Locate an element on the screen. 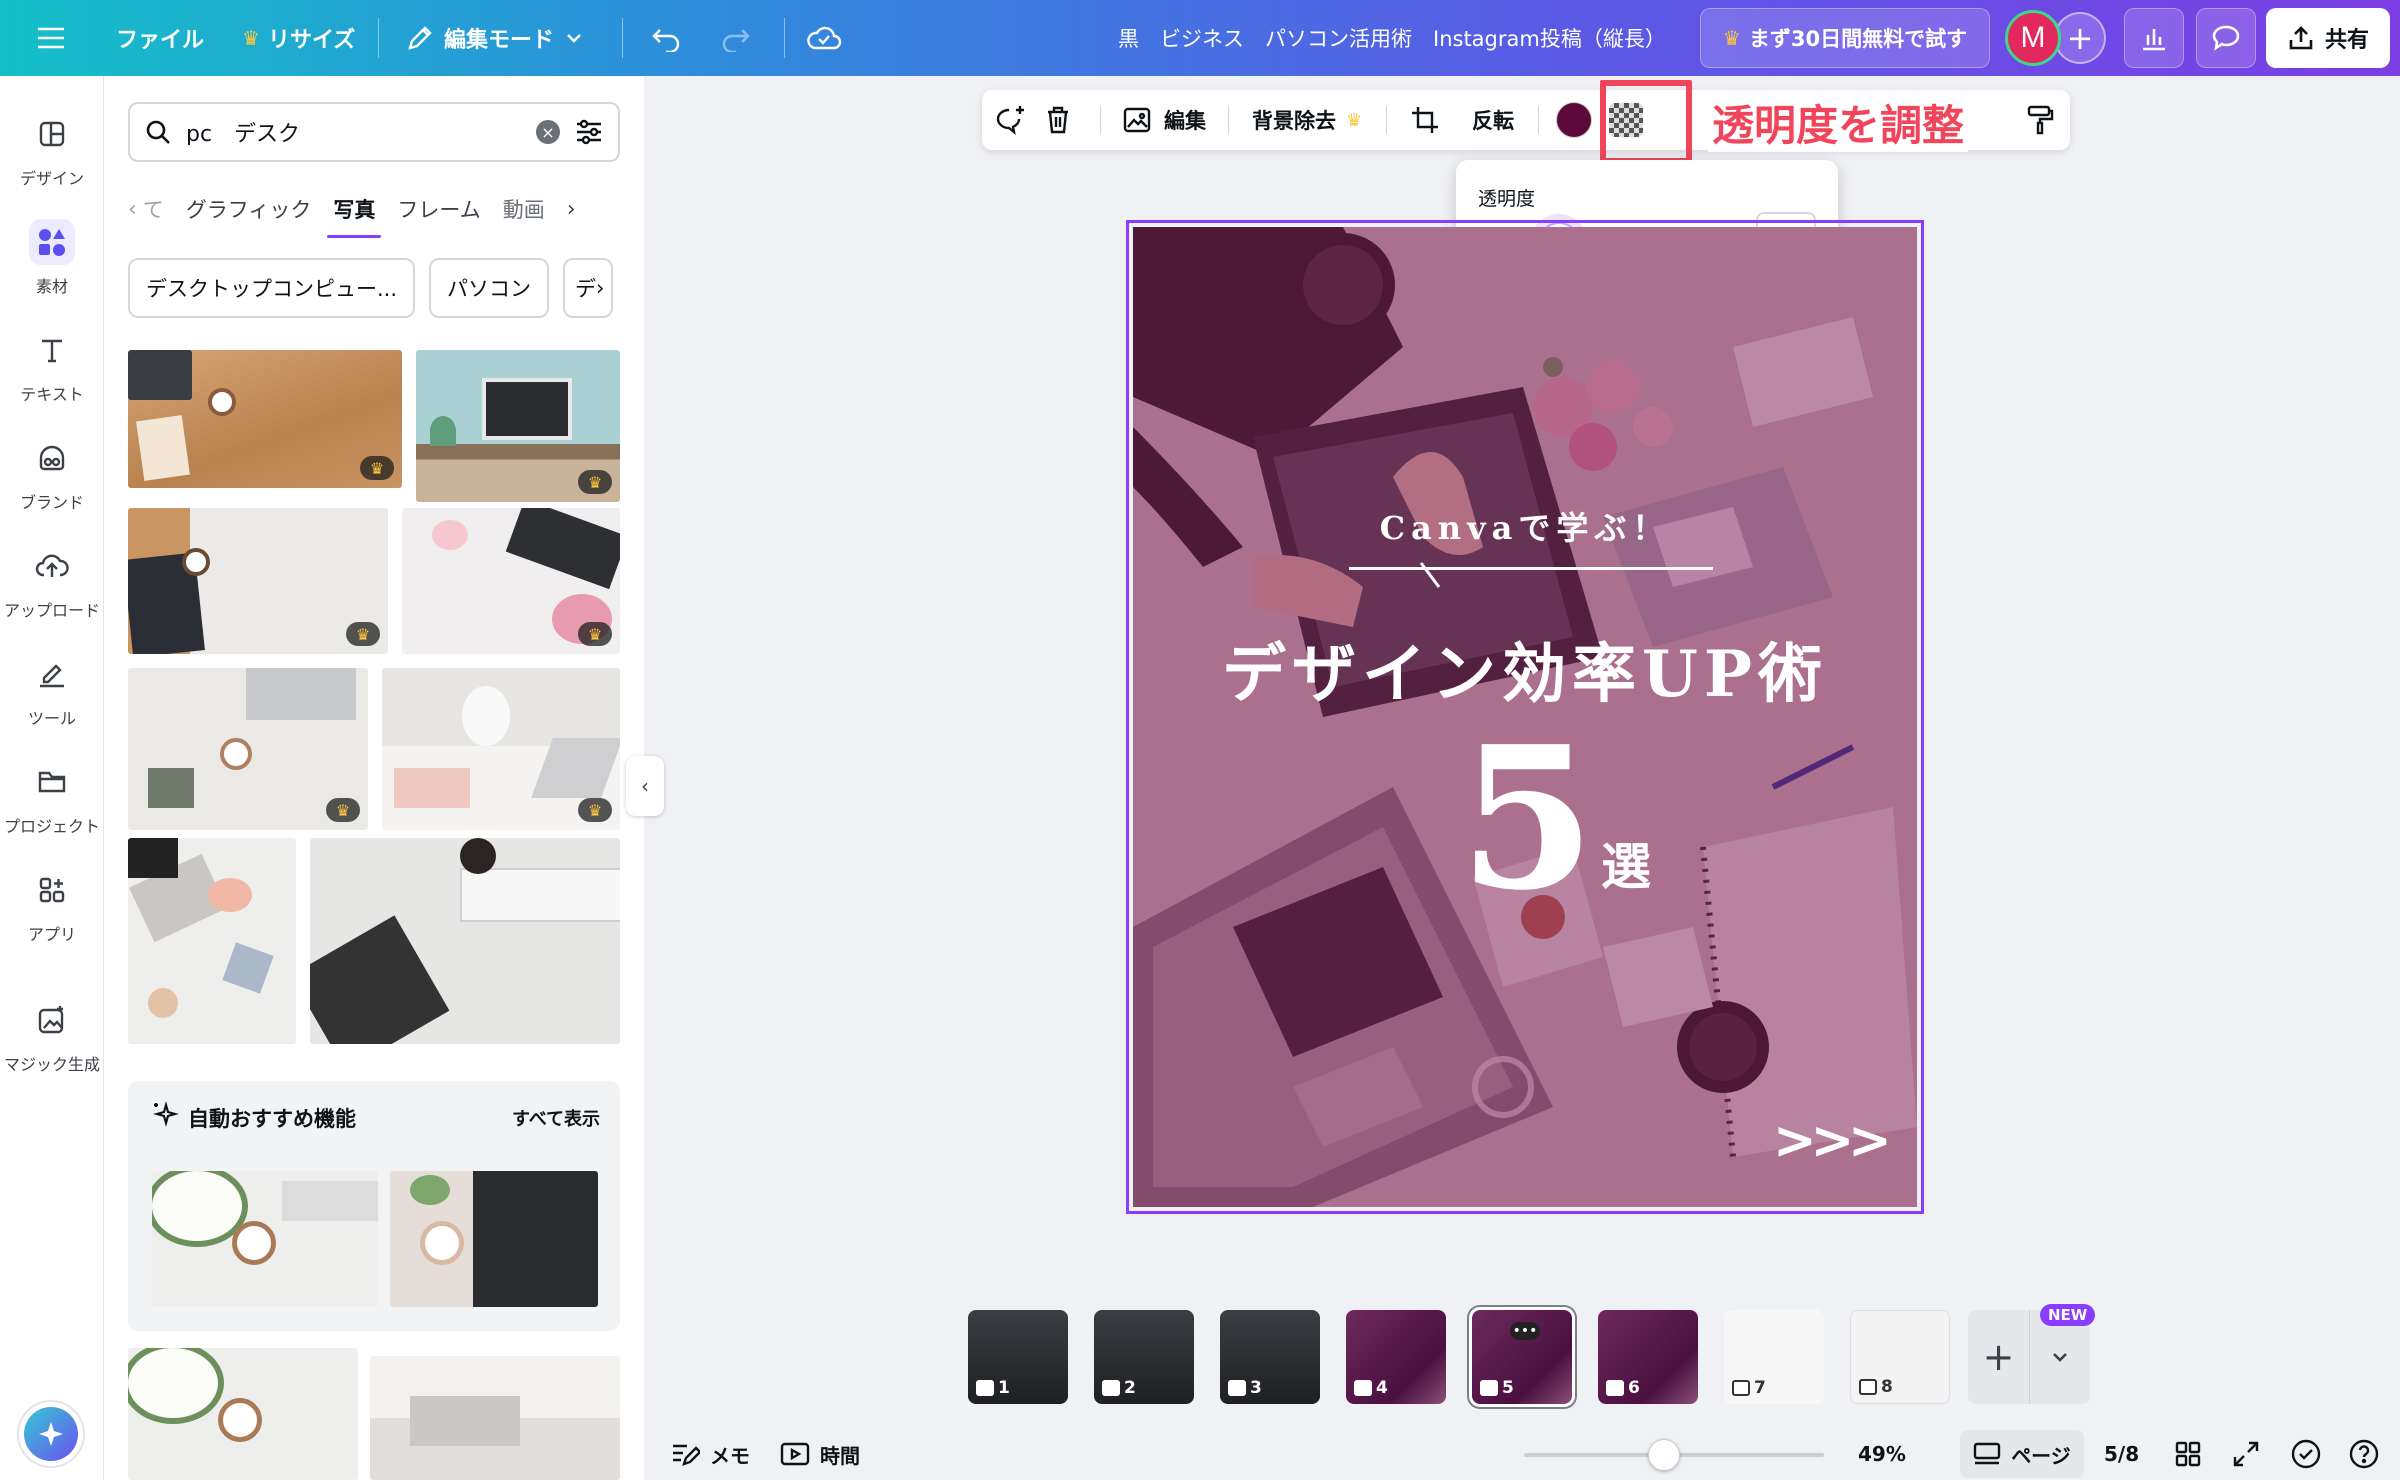 The width and height of the screenshot is (2400, 1480). undo-button is located at coordinates (666, 38).